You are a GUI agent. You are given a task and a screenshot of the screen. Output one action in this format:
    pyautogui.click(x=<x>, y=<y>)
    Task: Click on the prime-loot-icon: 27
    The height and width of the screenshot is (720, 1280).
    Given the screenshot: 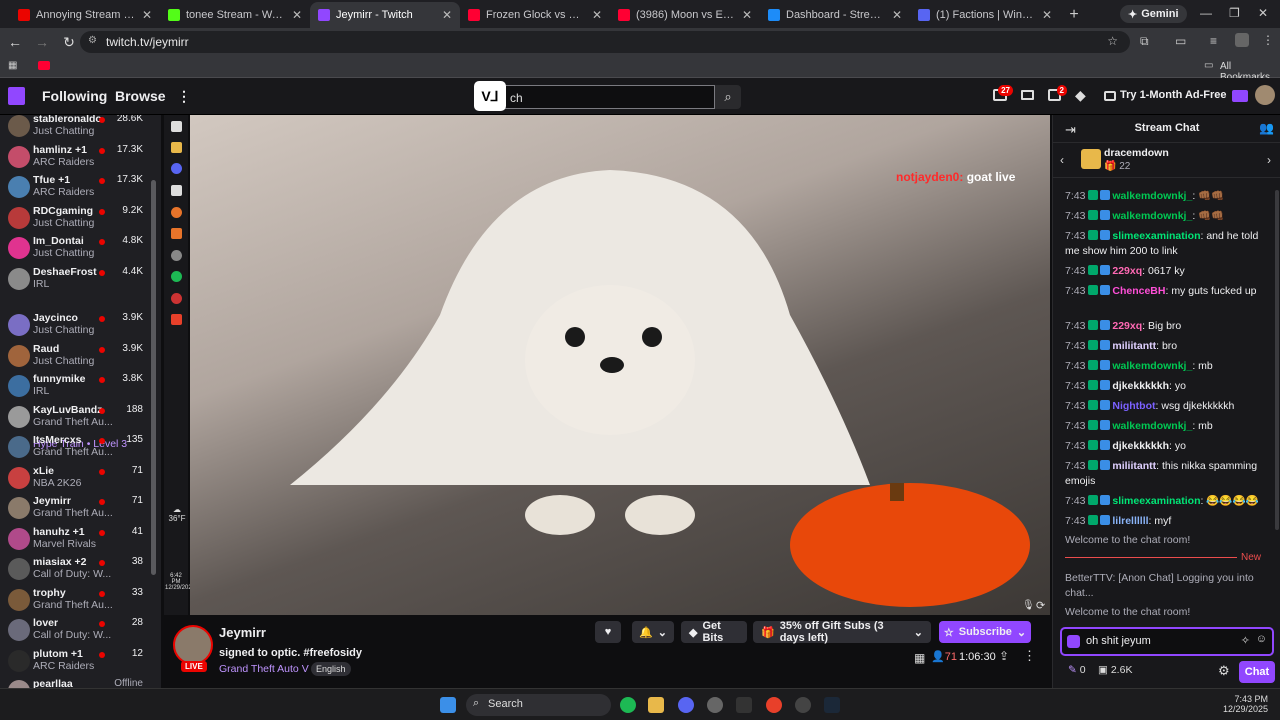 What is the action you would take?
    pyautogui.click(x=1003, y=93)
    